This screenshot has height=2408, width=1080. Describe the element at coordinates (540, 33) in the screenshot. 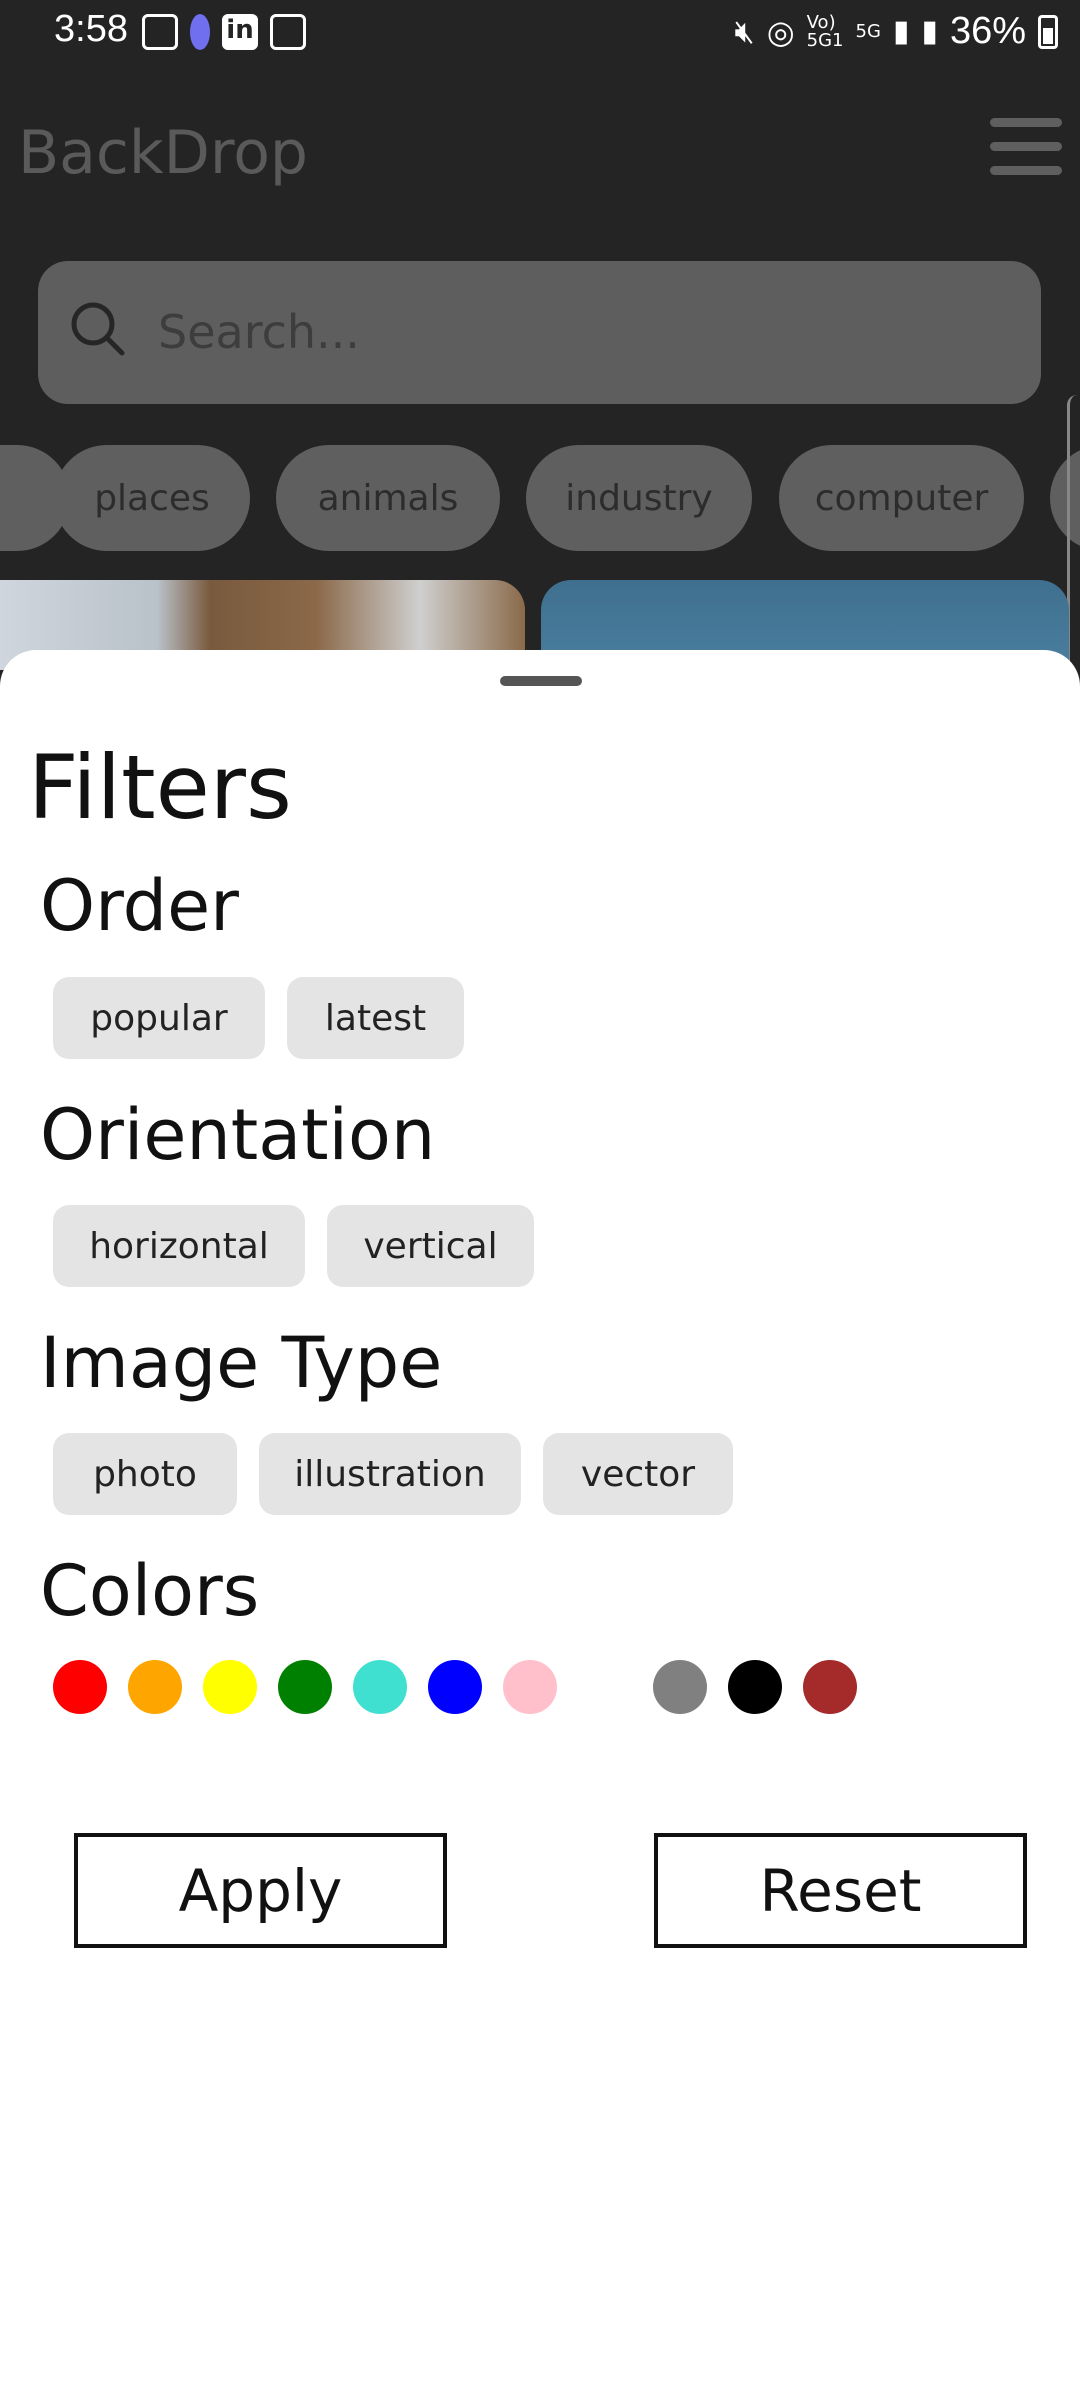

I see `status-bar: 3:58 in 🔇︎ ◎ Vo) 5G1 5G ▮ ▮ 36%` at that location.